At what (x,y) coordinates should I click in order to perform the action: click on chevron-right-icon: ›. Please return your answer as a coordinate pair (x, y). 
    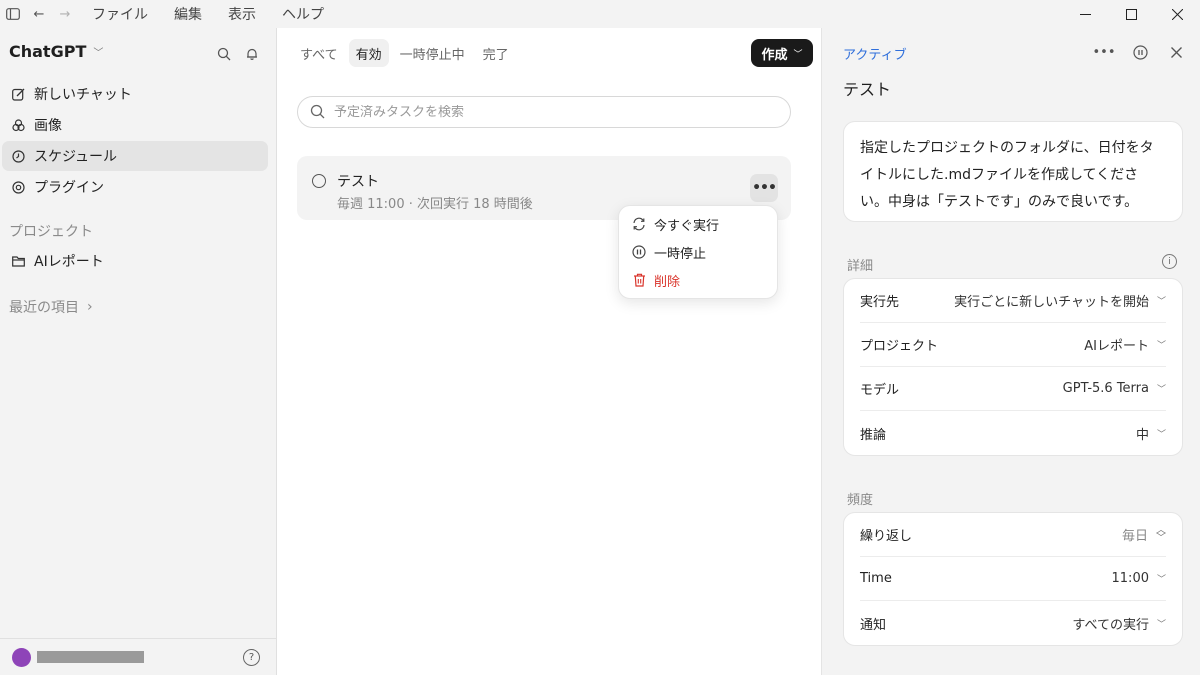
    Looking at the image, I should click on (90, 307).